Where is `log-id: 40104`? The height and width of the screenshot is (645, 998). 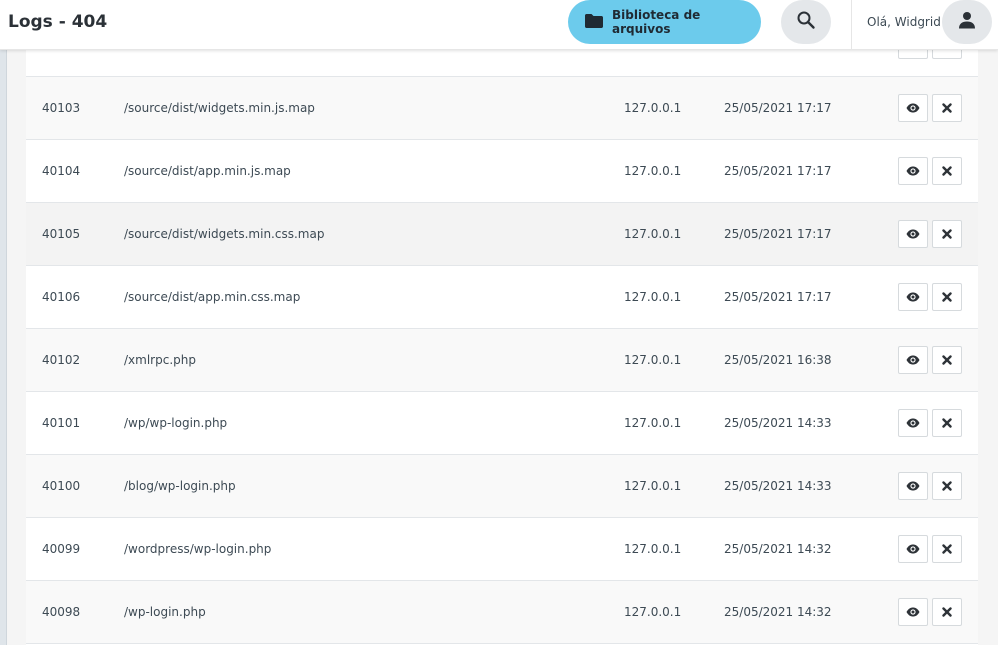 log-id: 40104 is located at coordinates (61, 171).